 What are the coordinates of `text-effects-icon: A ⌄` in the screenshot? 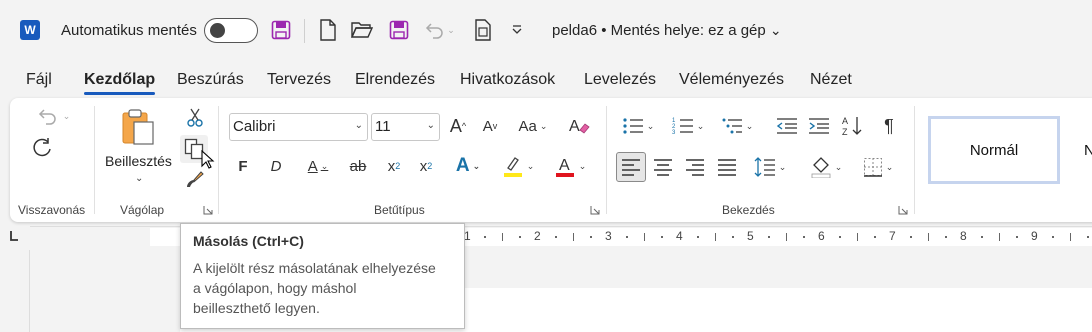 It's located at (468, 166).